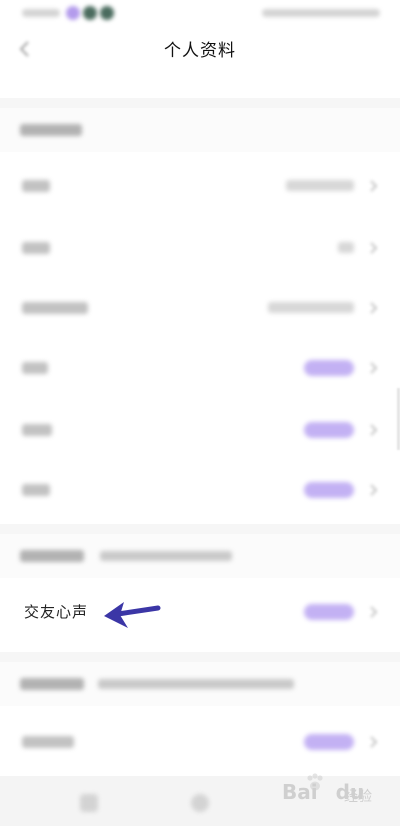 This screenshot has height=826, width=400. What do you see at coordinates (200, 13) in the screenshot?
I see `status-bar` at bounding box center [200, 13].